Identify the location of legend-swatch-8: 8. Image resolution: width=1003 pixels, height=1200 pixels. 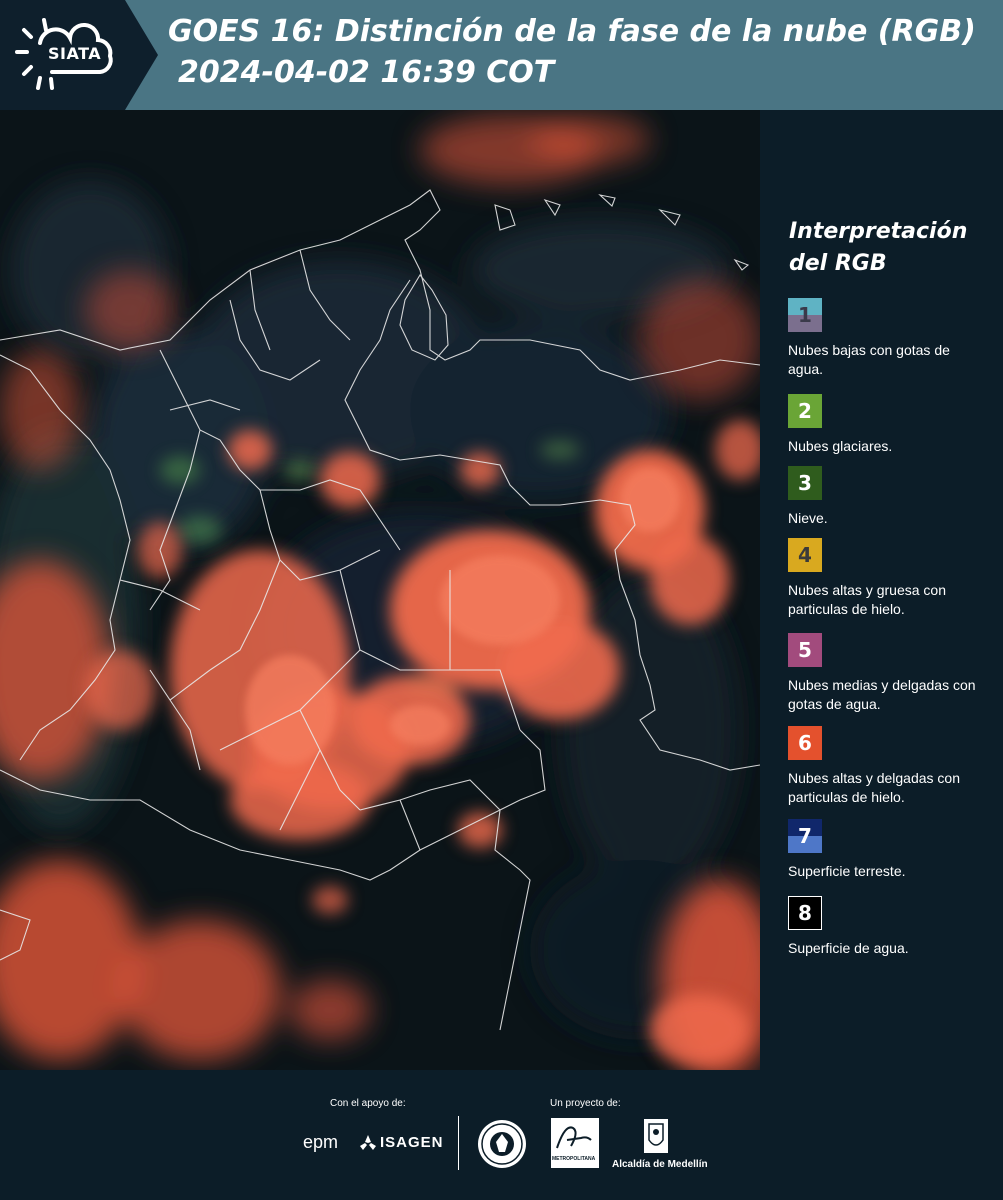
(805, 913).